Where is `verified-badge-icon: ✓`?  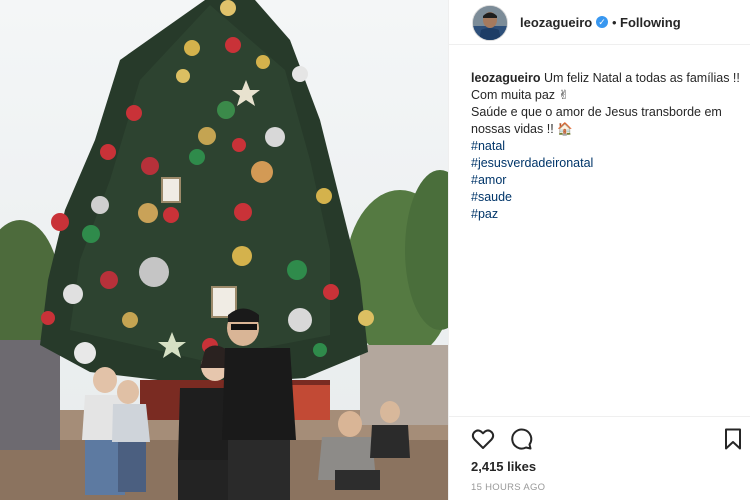 verified-badge-icon: ✓ is located at coordinates (602, 22).